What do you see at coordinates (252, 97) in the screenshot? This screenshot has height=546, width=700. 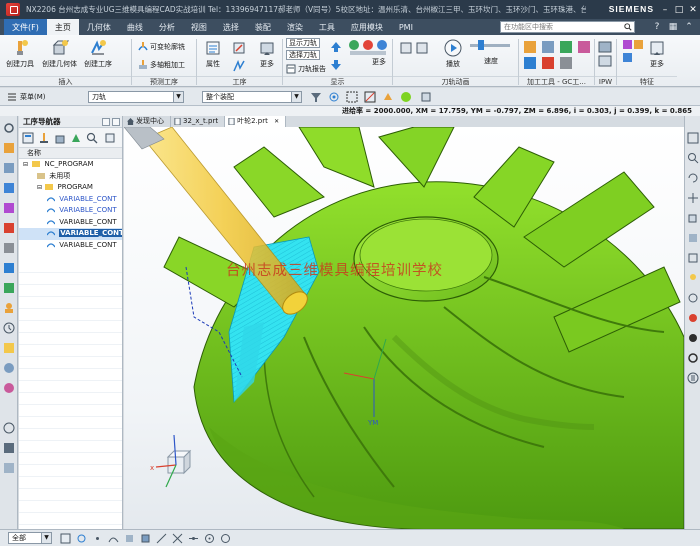 I see `selection-scope-dropdown: 整个装配 ▼` at bounding box center [252, 97].